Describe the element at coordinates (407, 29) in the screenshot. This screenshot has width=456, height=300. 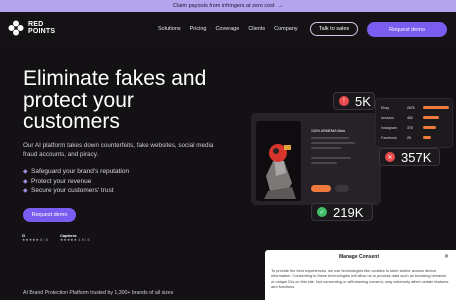
I see `request-demo-nav-button: Request demo` at that location.